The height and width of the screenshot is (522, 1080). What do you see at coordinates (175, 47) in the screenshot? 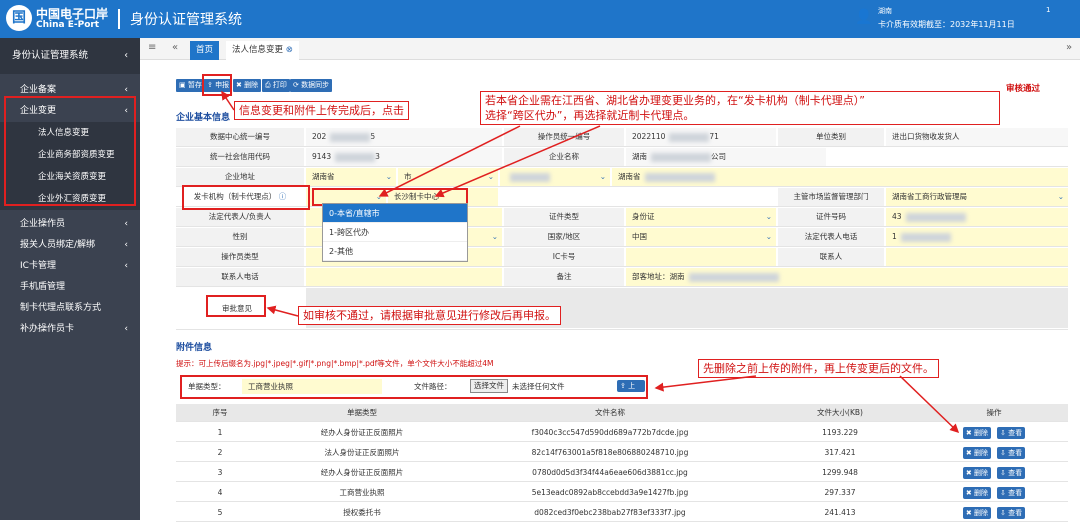
I see `double-chevron-left-icon: «` at bounding box center [175, 47].